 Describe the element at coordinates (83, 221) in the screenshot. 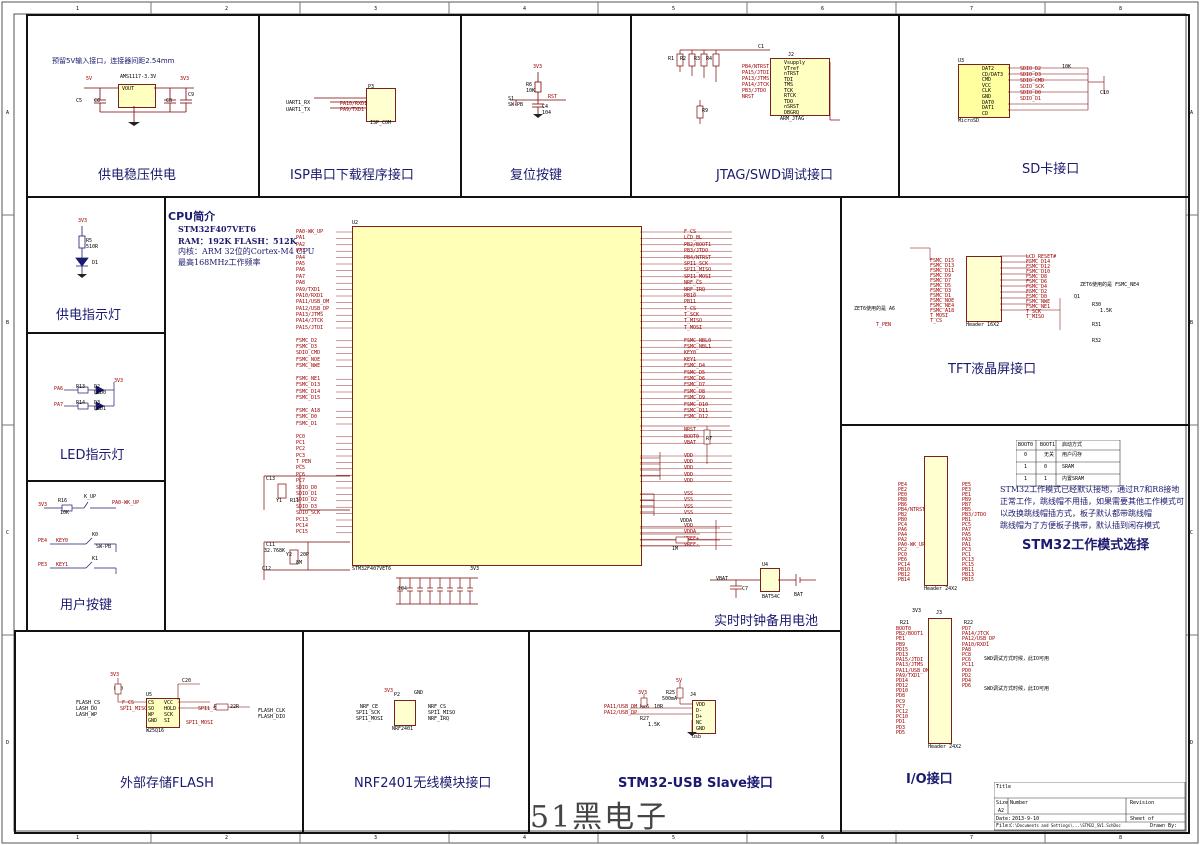

I see `pled-3v3: 3V3` at that location.